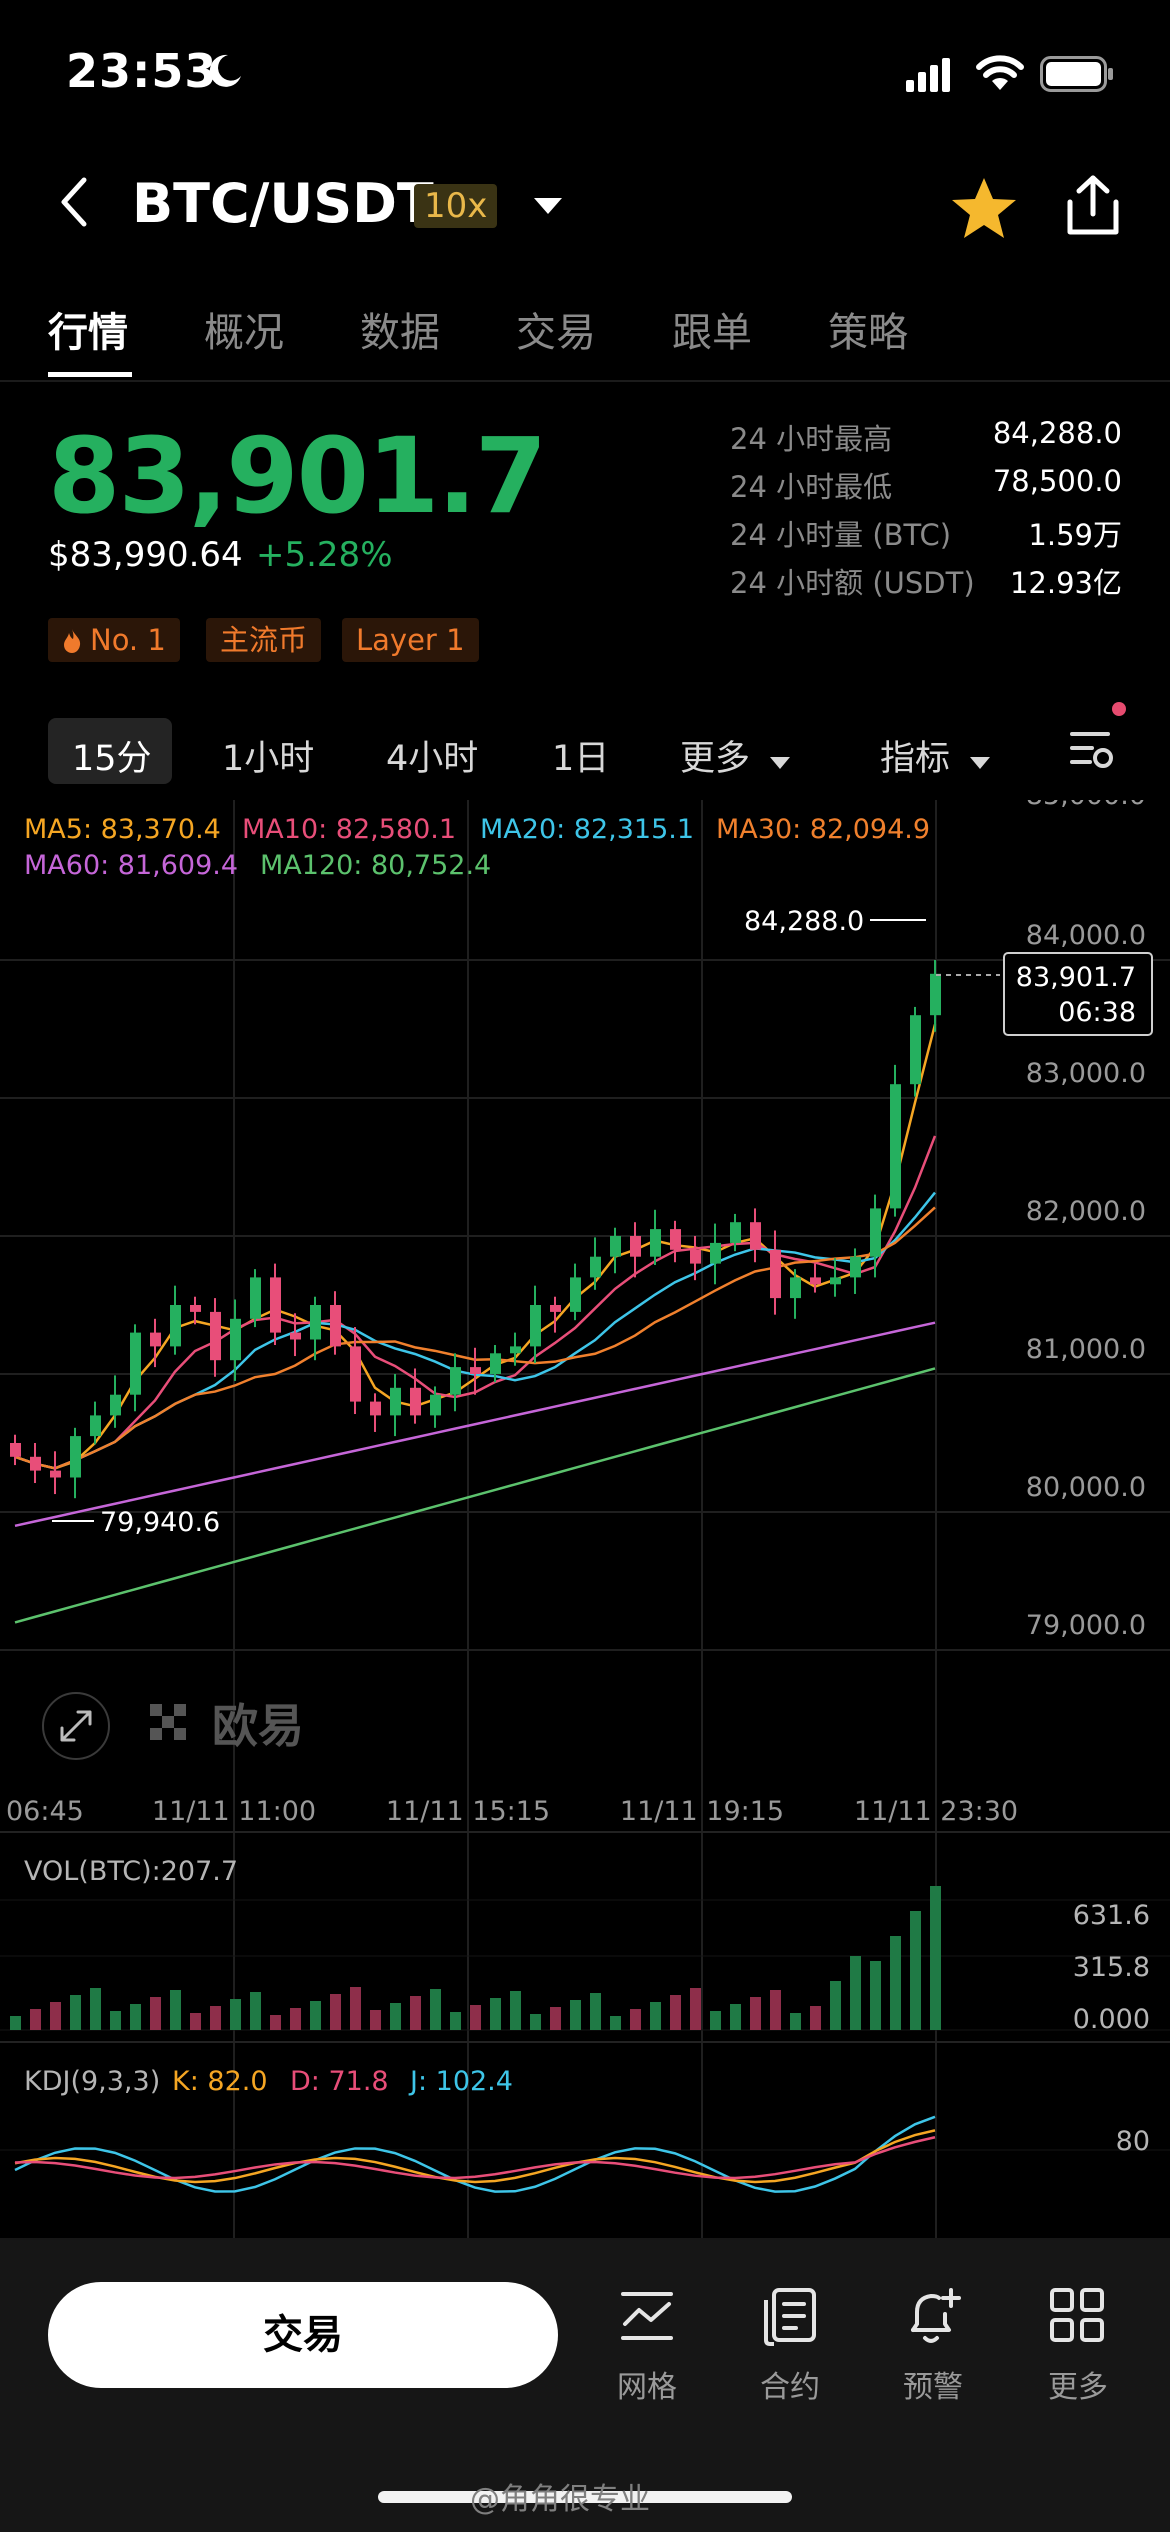 The height and width of the screenshot is (2532, 1170). Describe the element at coordinates (1086, 805) in the screenshot. I see `y-tick-top: 85,000.0` at that location.